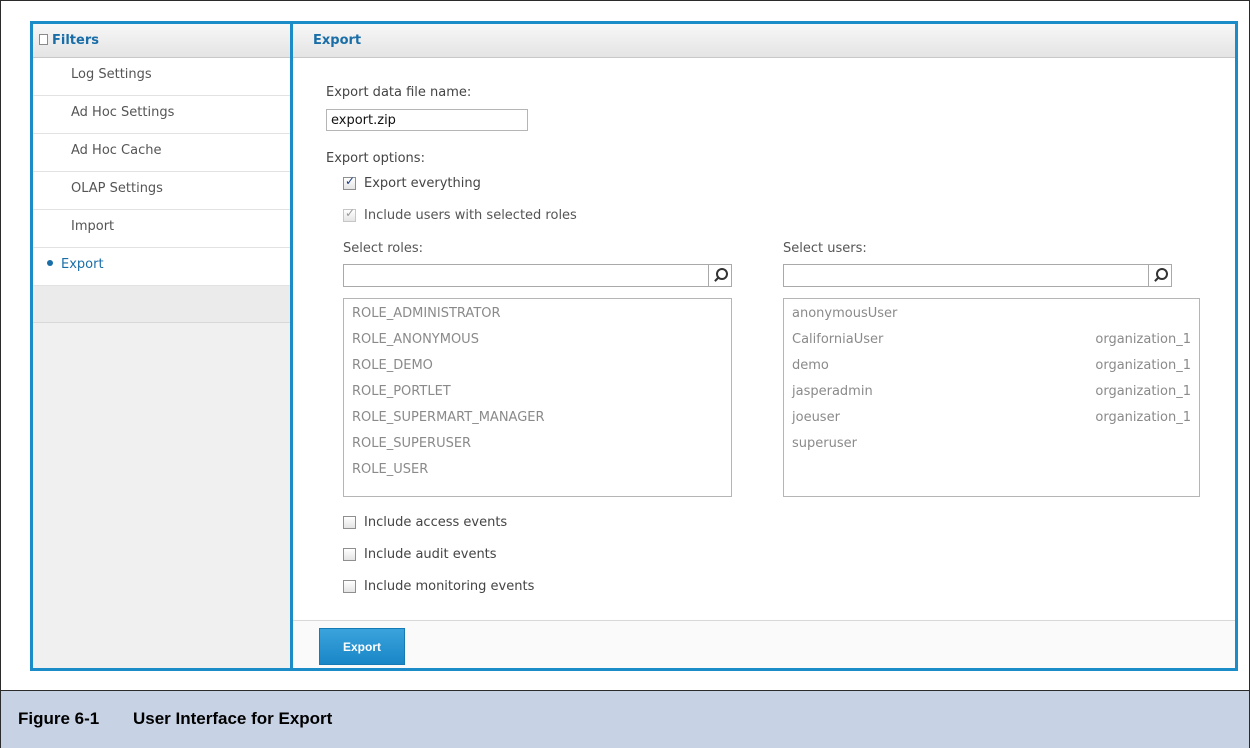 This screenshot has height=748, width=1250. Describe the element at coordinates (1159, 275) in the screenshot. I see `users-search-button` at that location.